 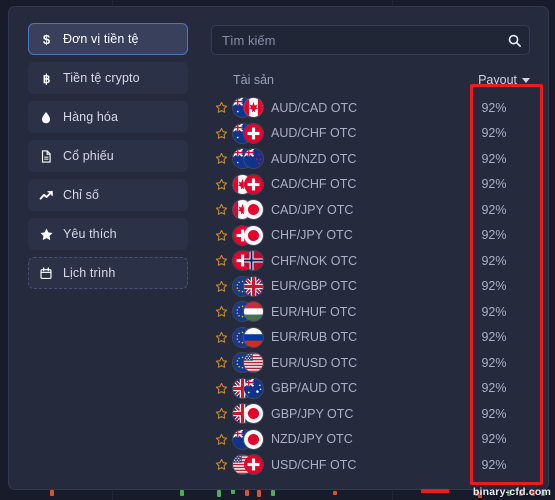 What do you see at coordinates (314, 362) in the screenshot?
I see `asset-pair-label: EUR/USD OTC` at bounding box center [314, 362].